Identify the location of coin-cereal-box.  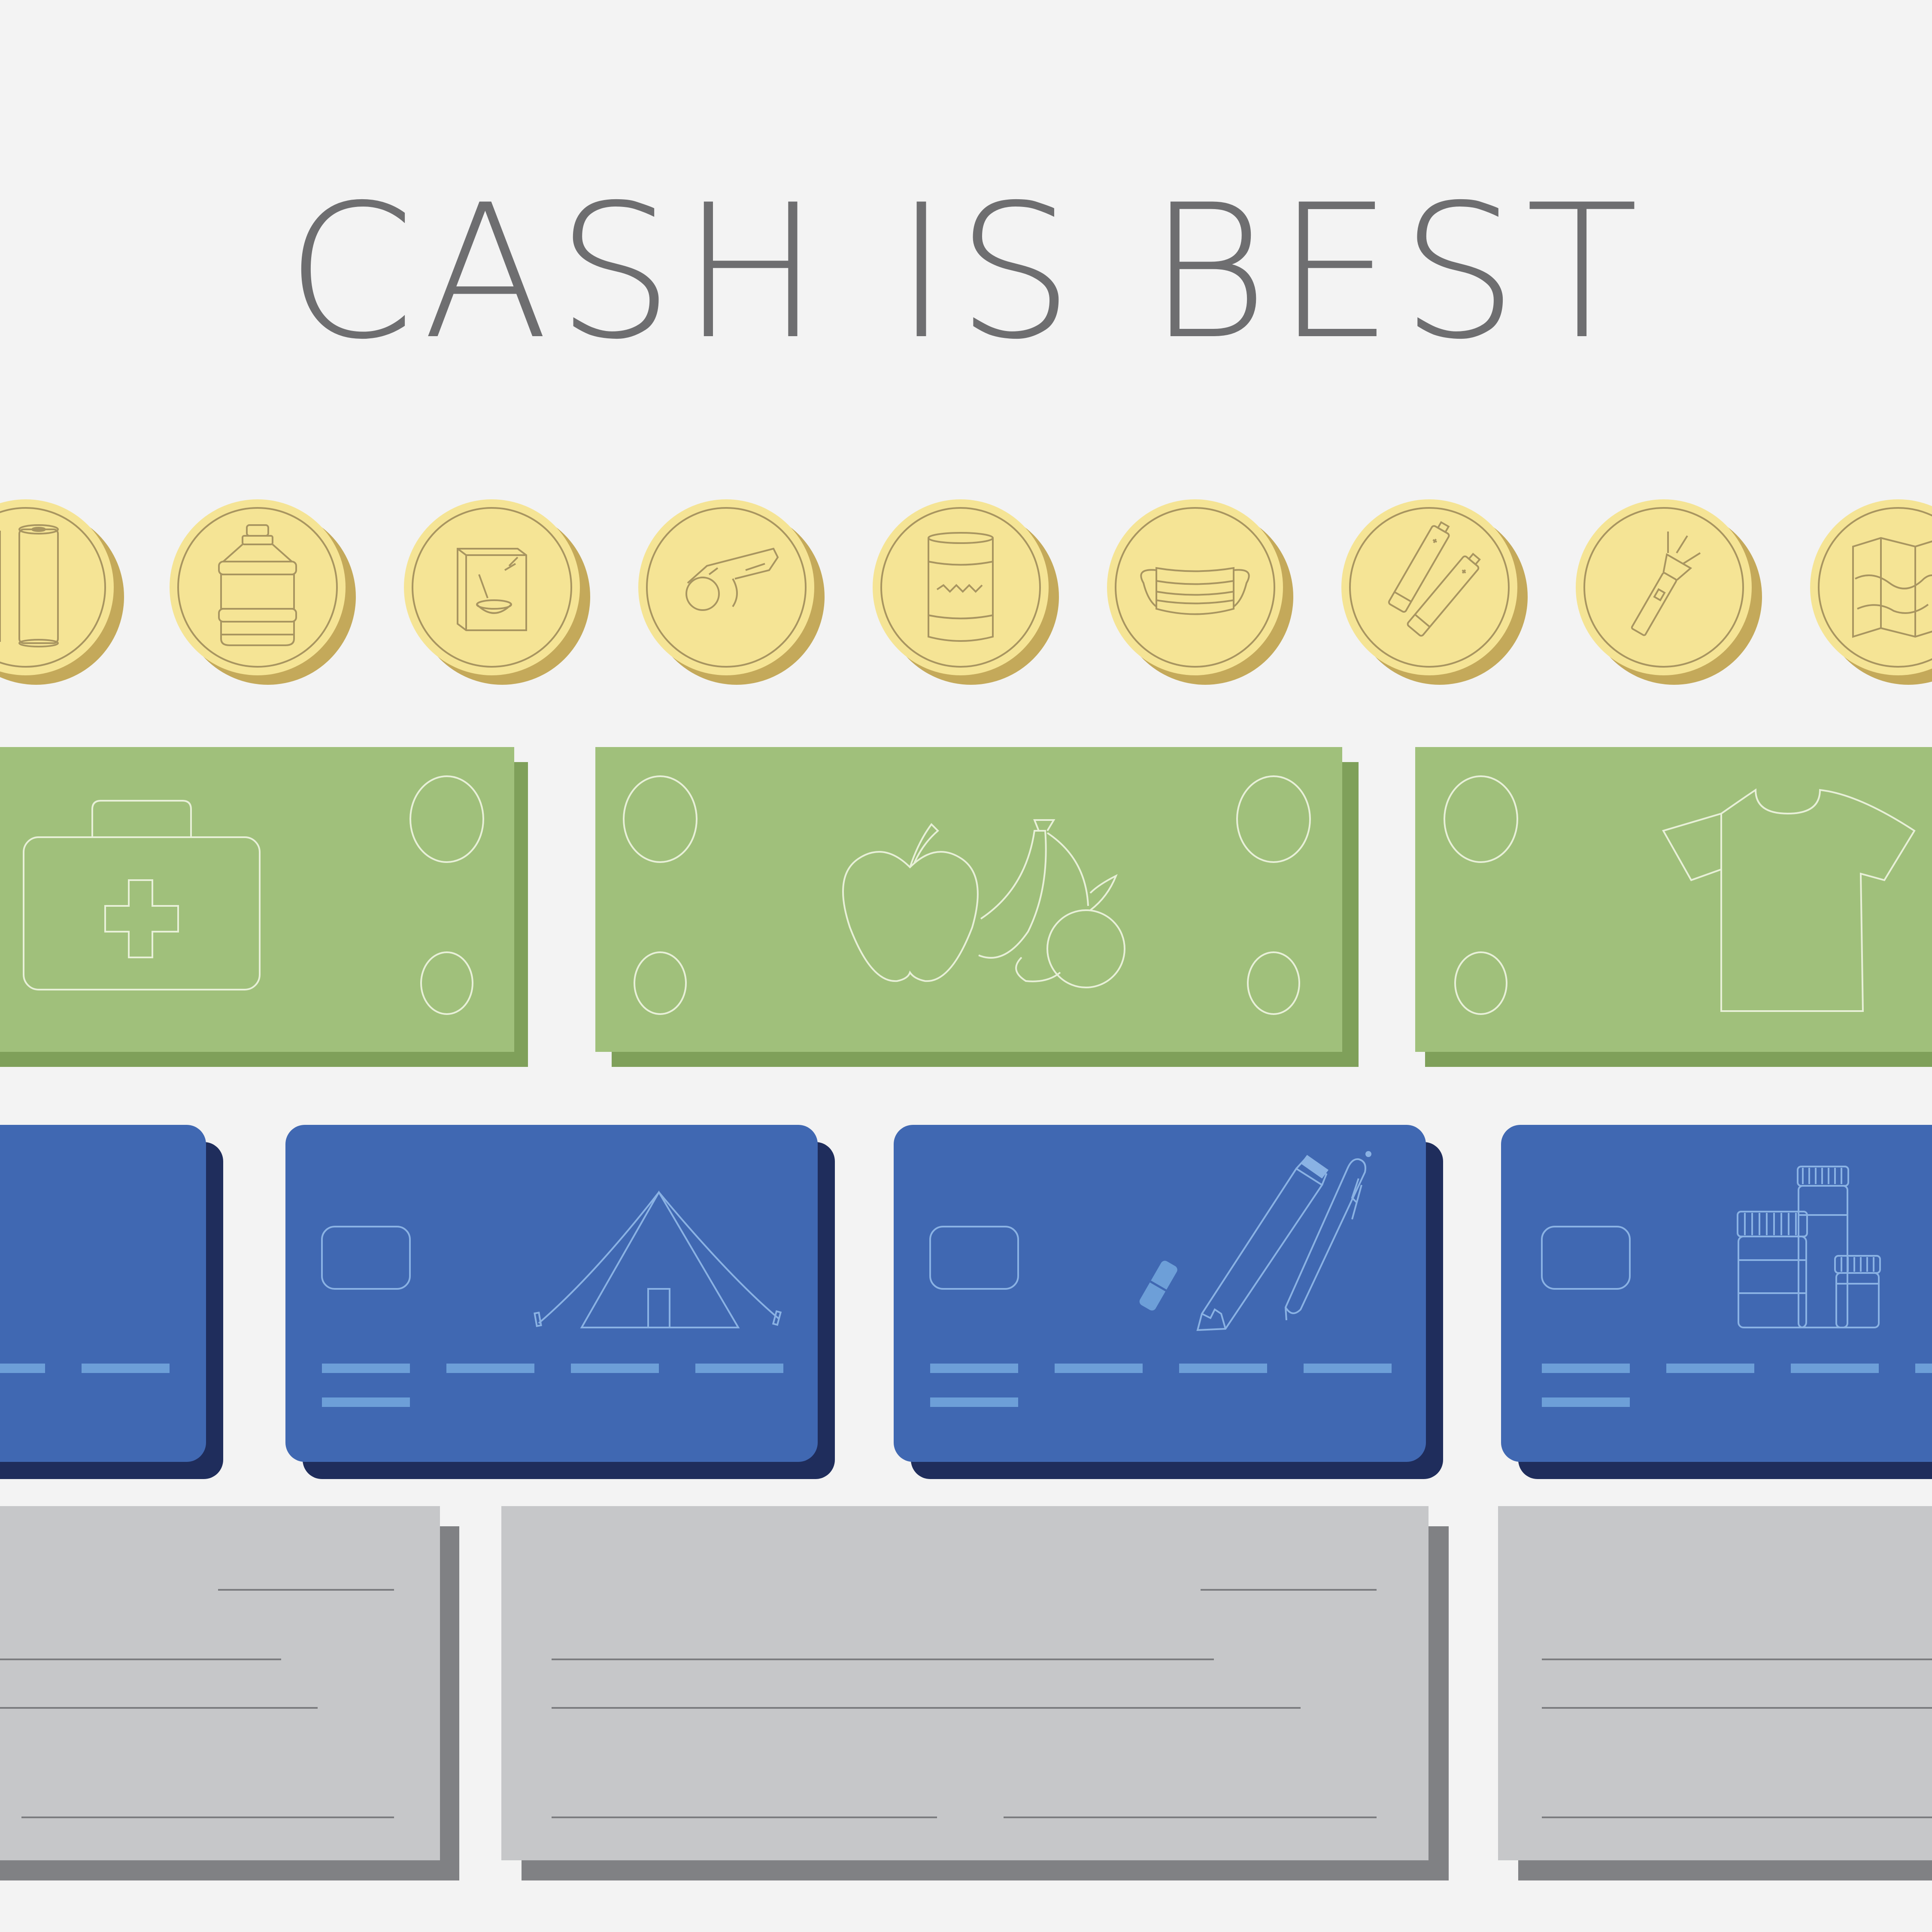
(497, 592).